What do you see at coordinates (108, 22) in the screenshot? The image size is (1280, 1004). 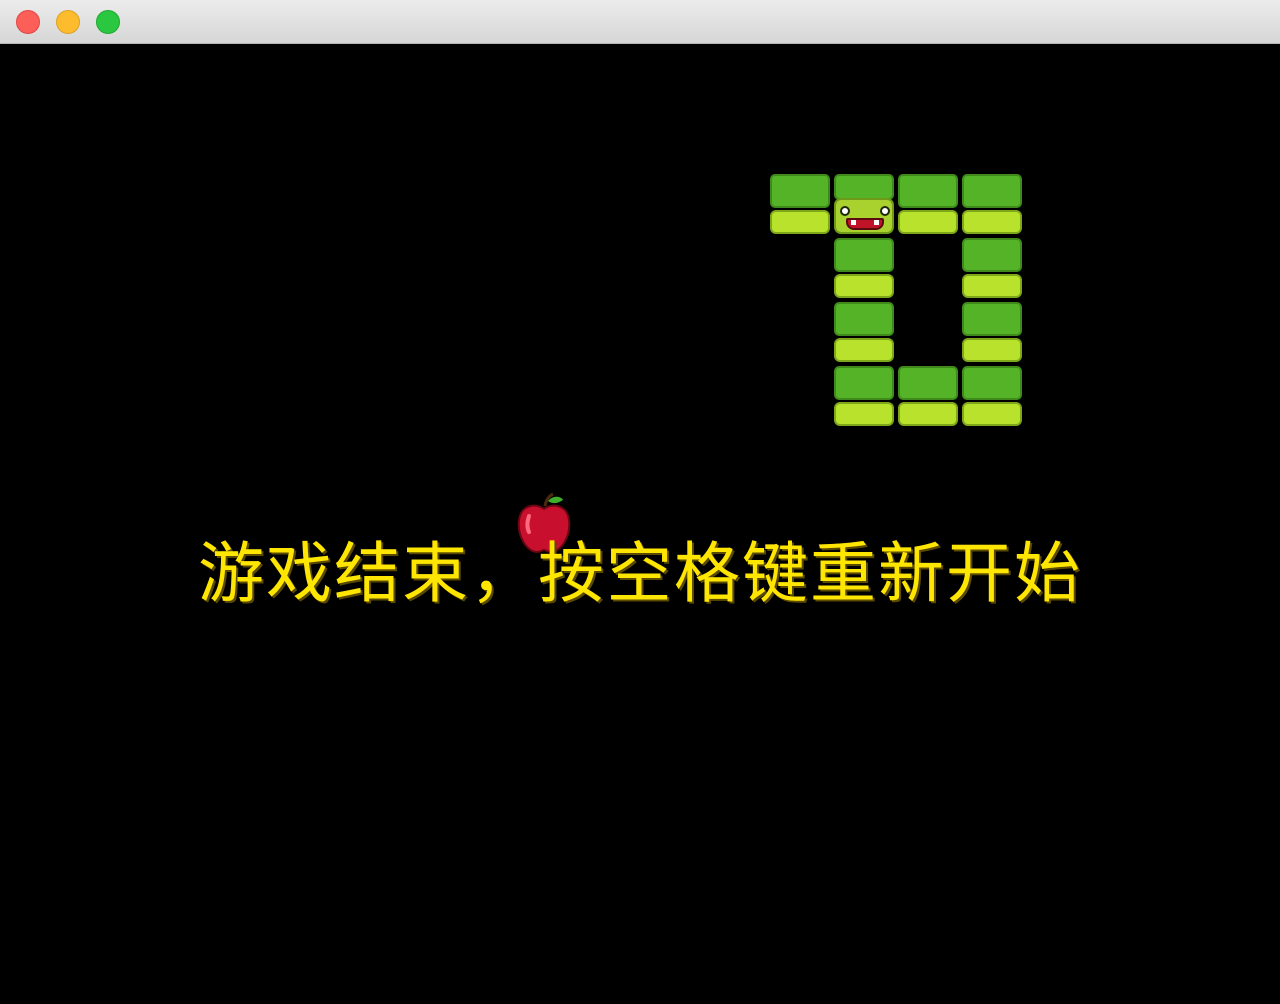 I see `maximize-button` at bounding box center [108, 22].